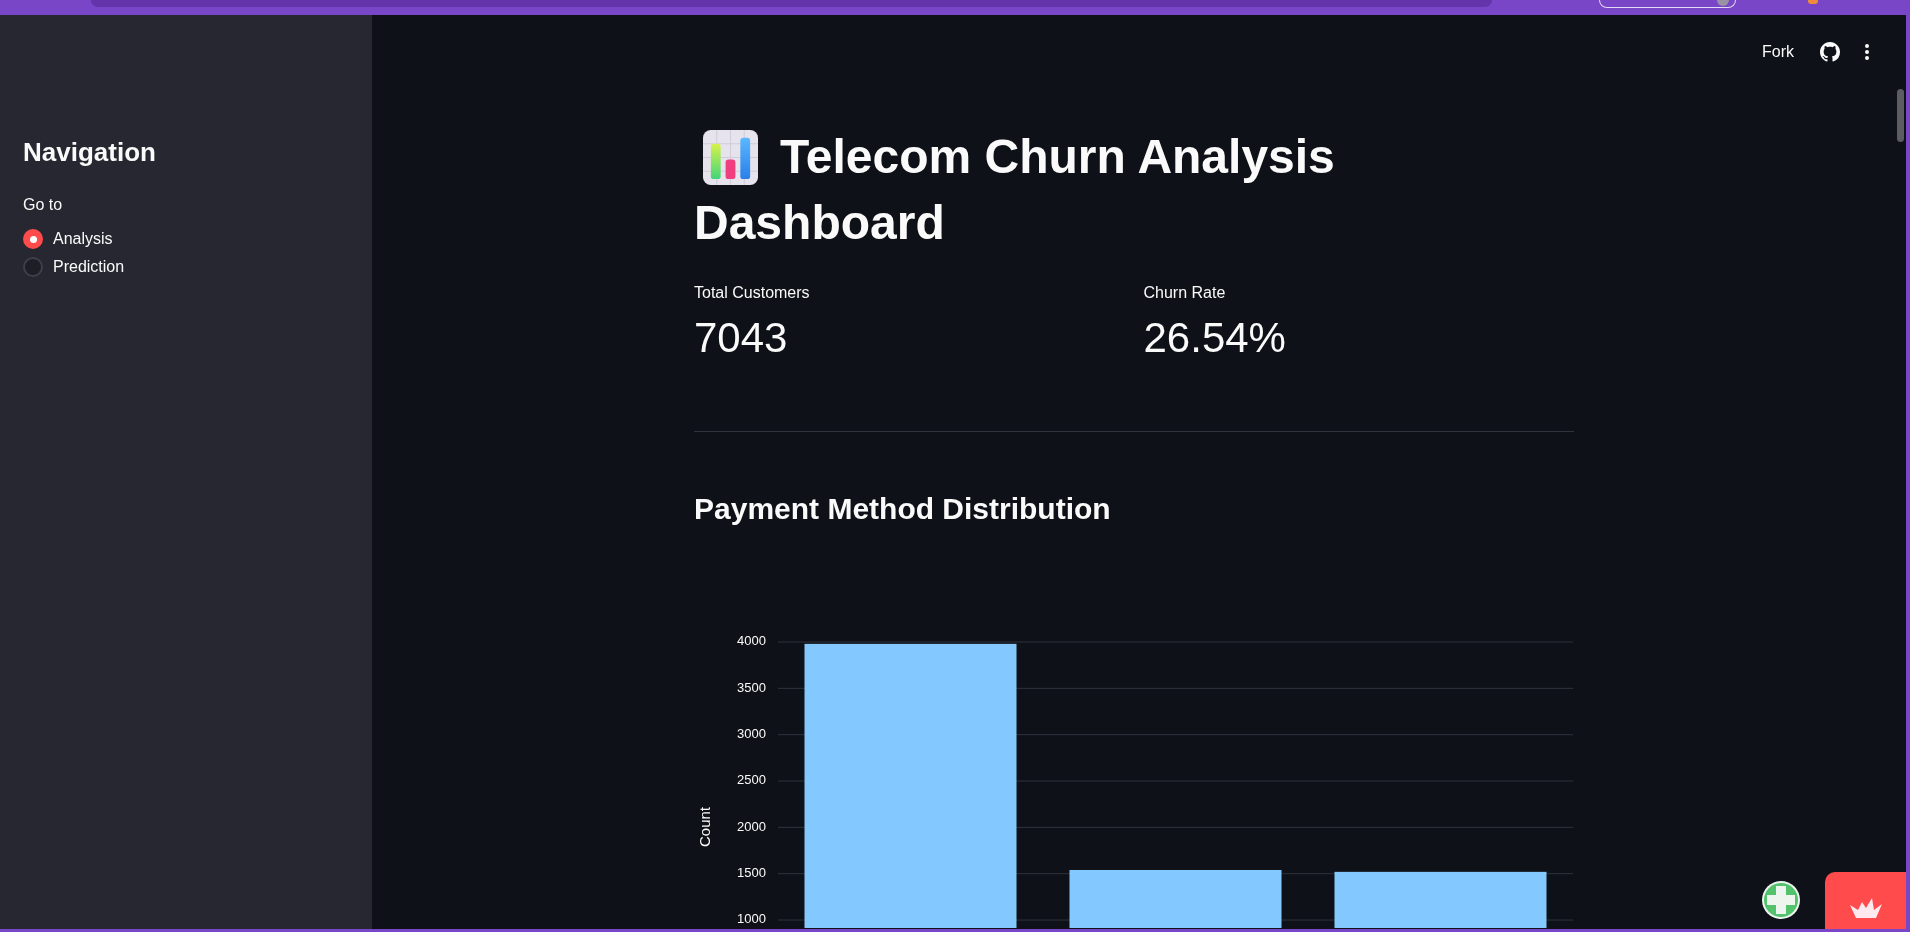 Image resolution: width=1910 pixels, height=932 pixels. What do you see at coordinates (1830, 52) in the screenshot?
I see `github-icon` at bounding box center [1830, 52].